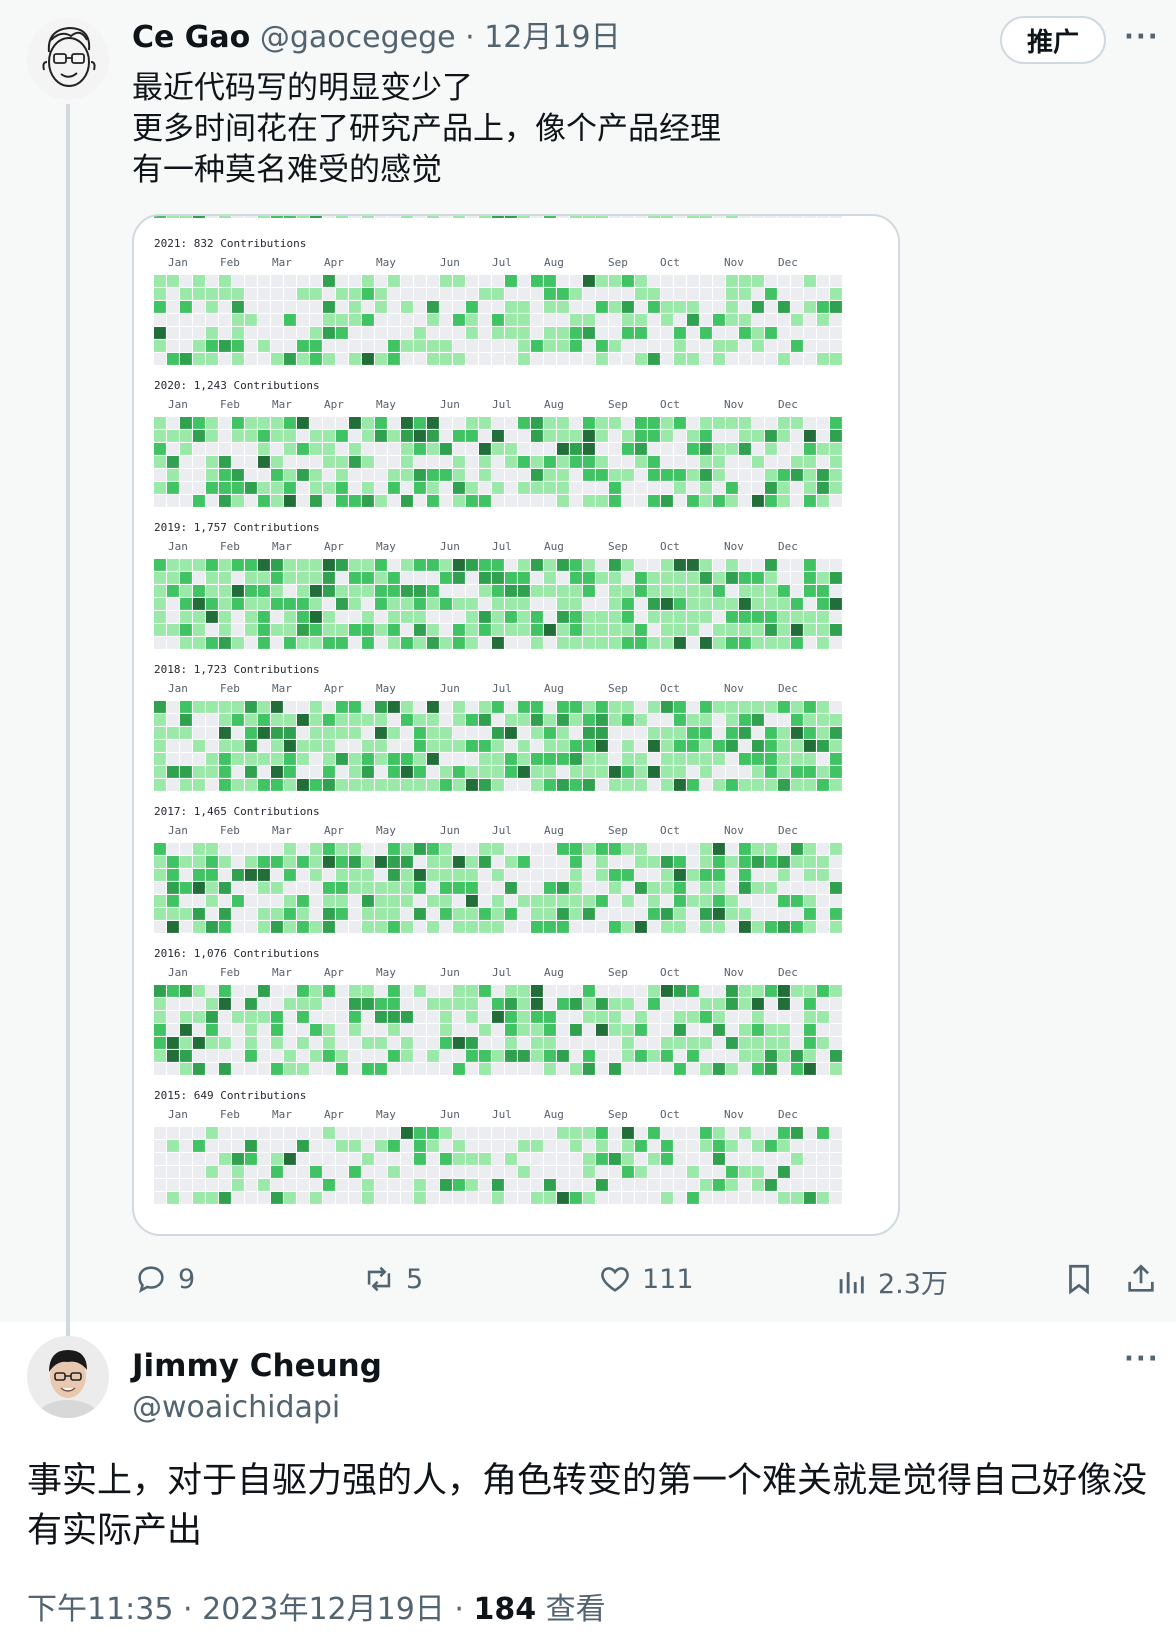 The image size is (1176, 1638). I want to click on like-button: 111, so click(646, 1279).